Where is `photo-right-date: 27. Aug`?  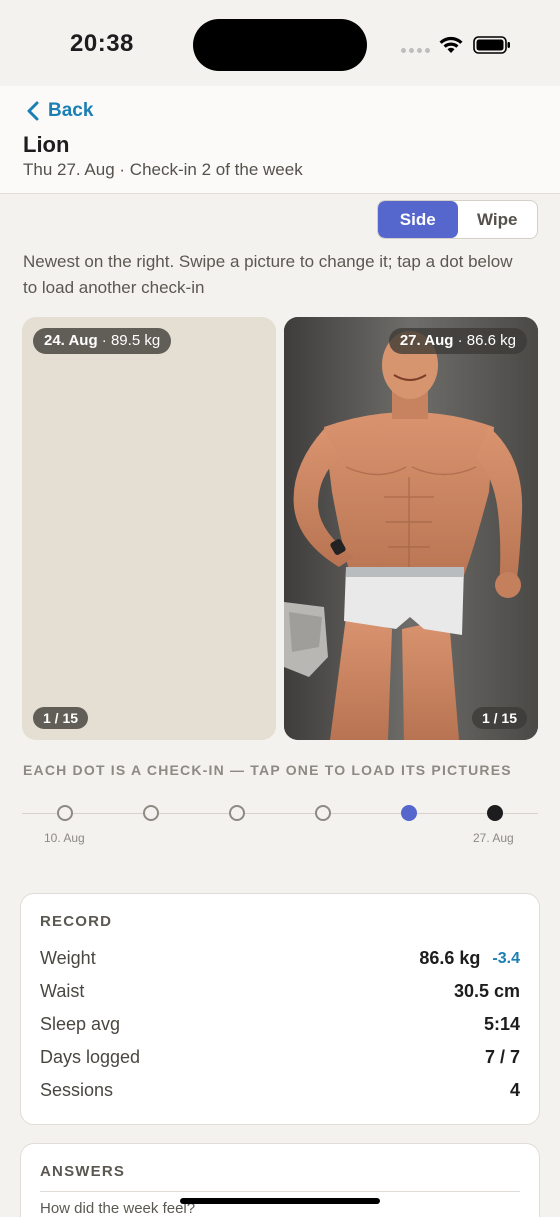
photo-right-date: 27. Aug is located at coordinates (426, 340).